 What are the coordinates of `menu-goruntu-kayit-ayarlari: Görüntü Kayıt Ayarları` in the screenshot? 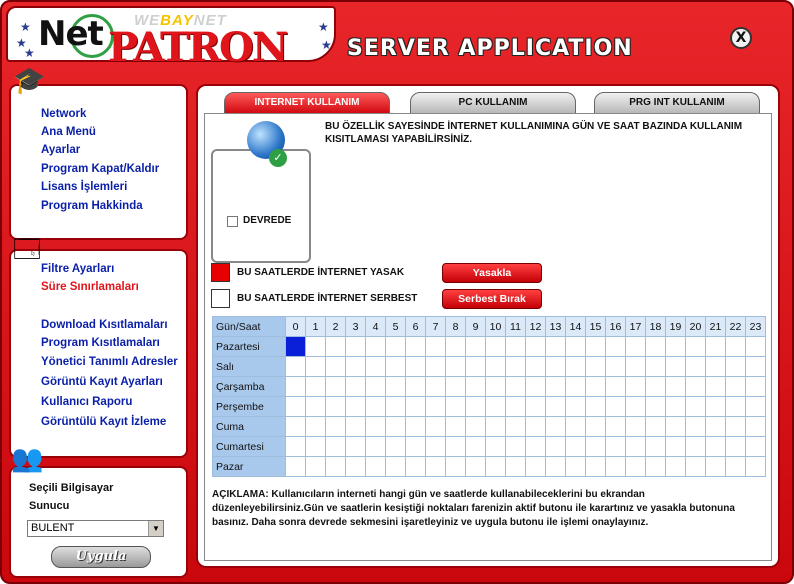 It's located at (102, 382).